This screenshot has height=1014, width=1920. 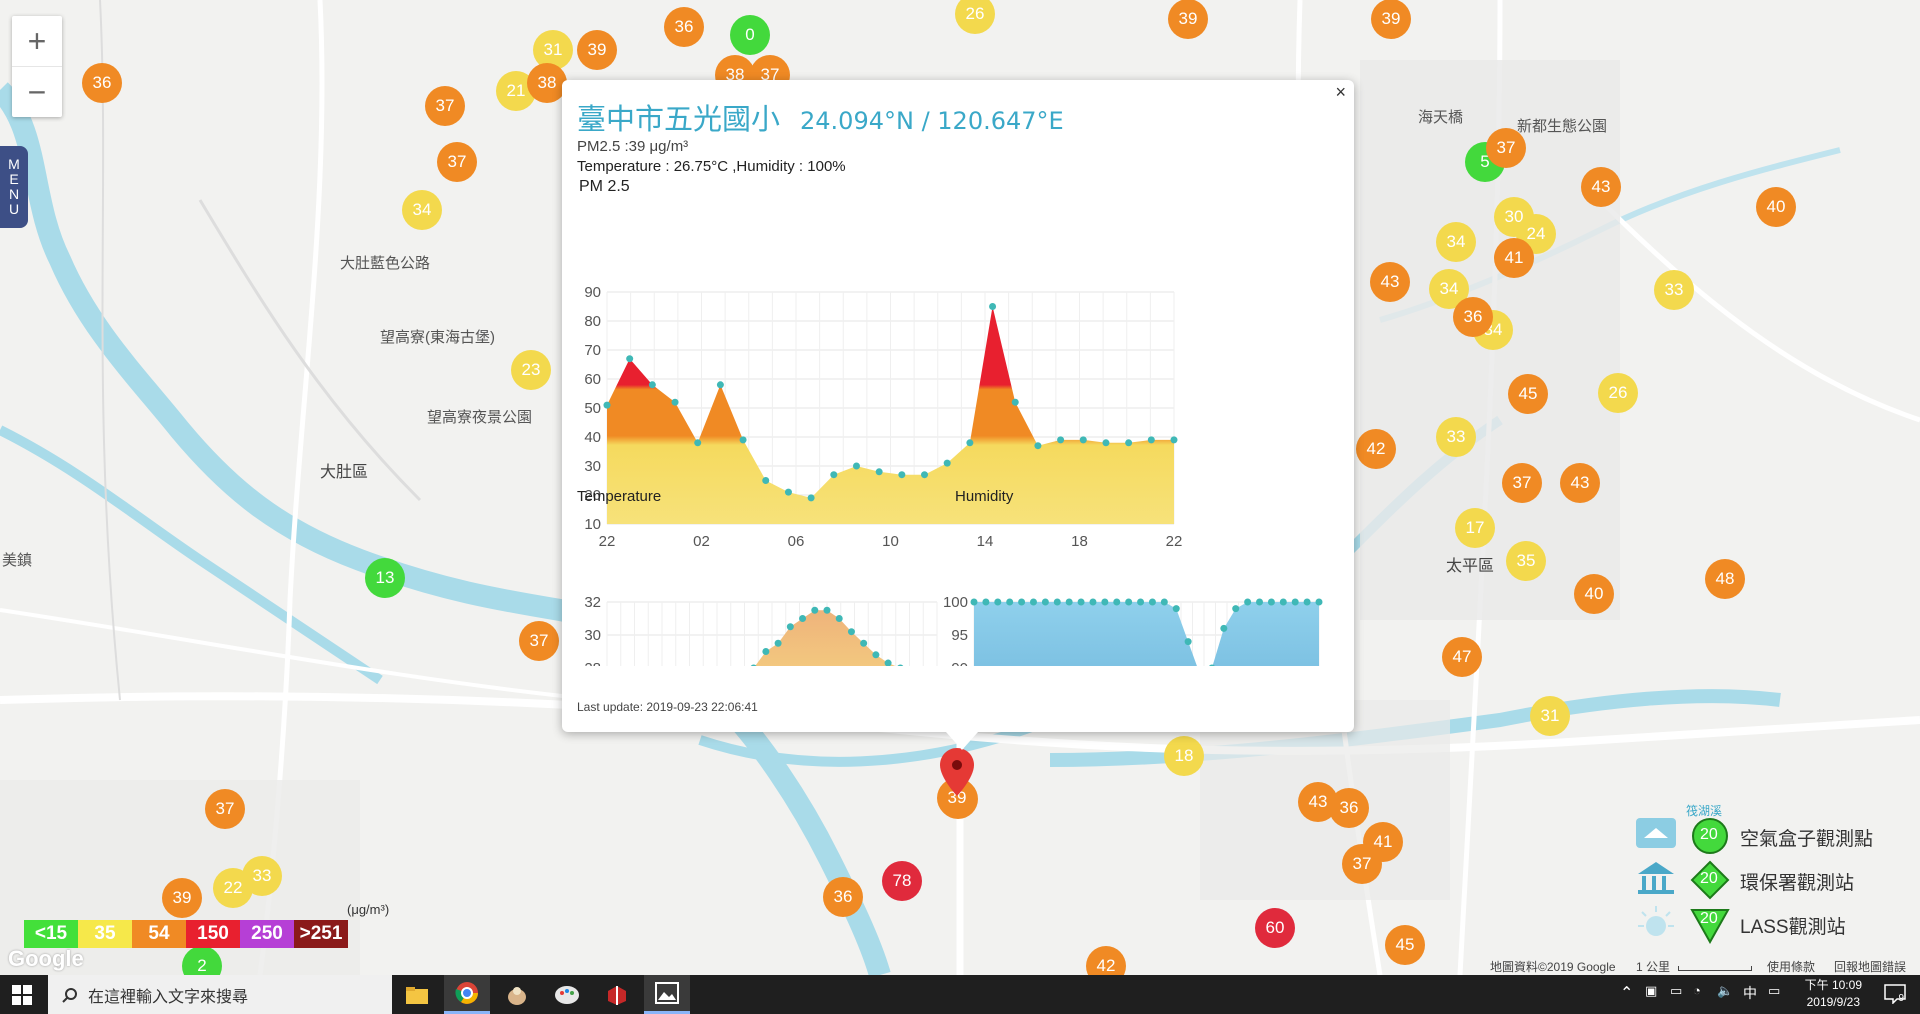 I want to click on aqi-legend: <15 35 54 150 250 >251, so click(x=186, y=934).